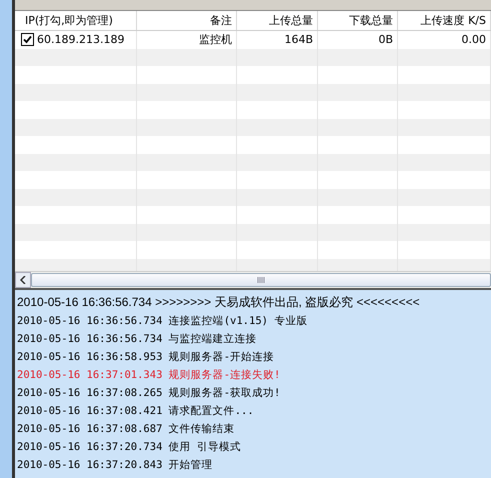  Describe the element at coordinates (126, 429) in the screenshot. I see `log-line: 2010-05-16 16:37:08.687 文件传输结束` at that location.